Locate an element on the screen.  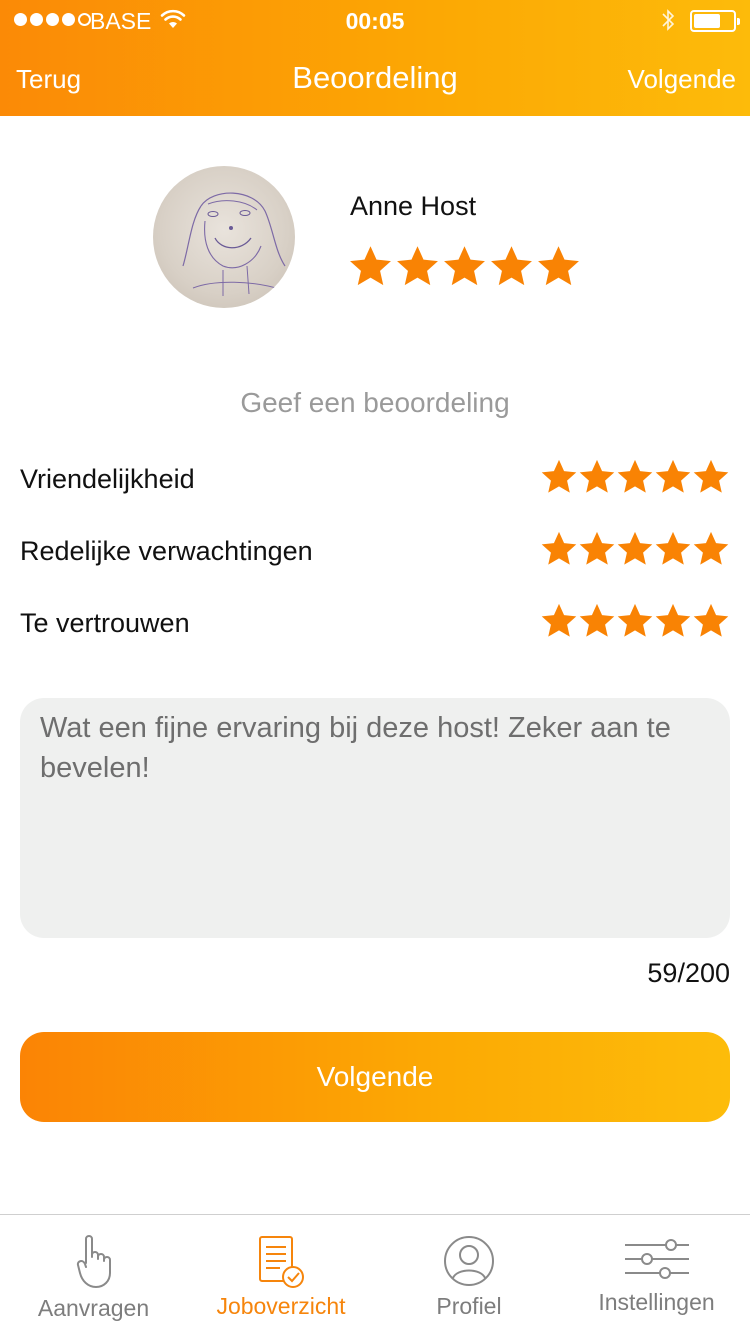
rating-stars-trust is located at coordinates (635, 621).